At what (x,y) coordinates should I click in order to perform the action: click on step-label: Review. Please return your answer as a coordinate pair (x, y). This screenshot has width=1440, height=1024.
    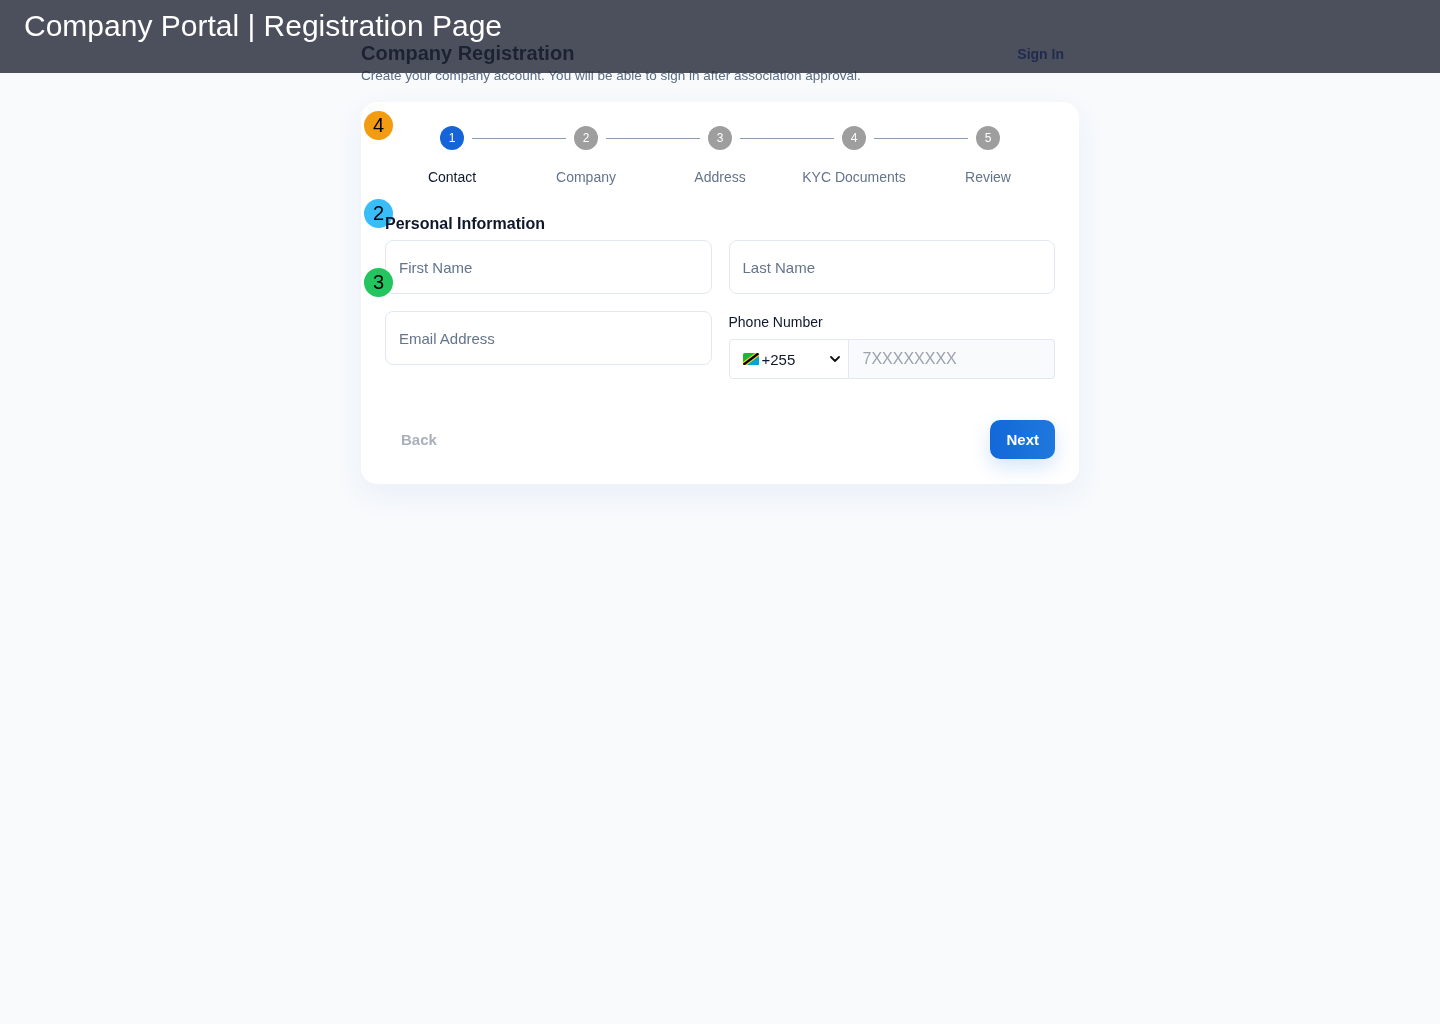
    Looking at the image, I should click on (988, 177).